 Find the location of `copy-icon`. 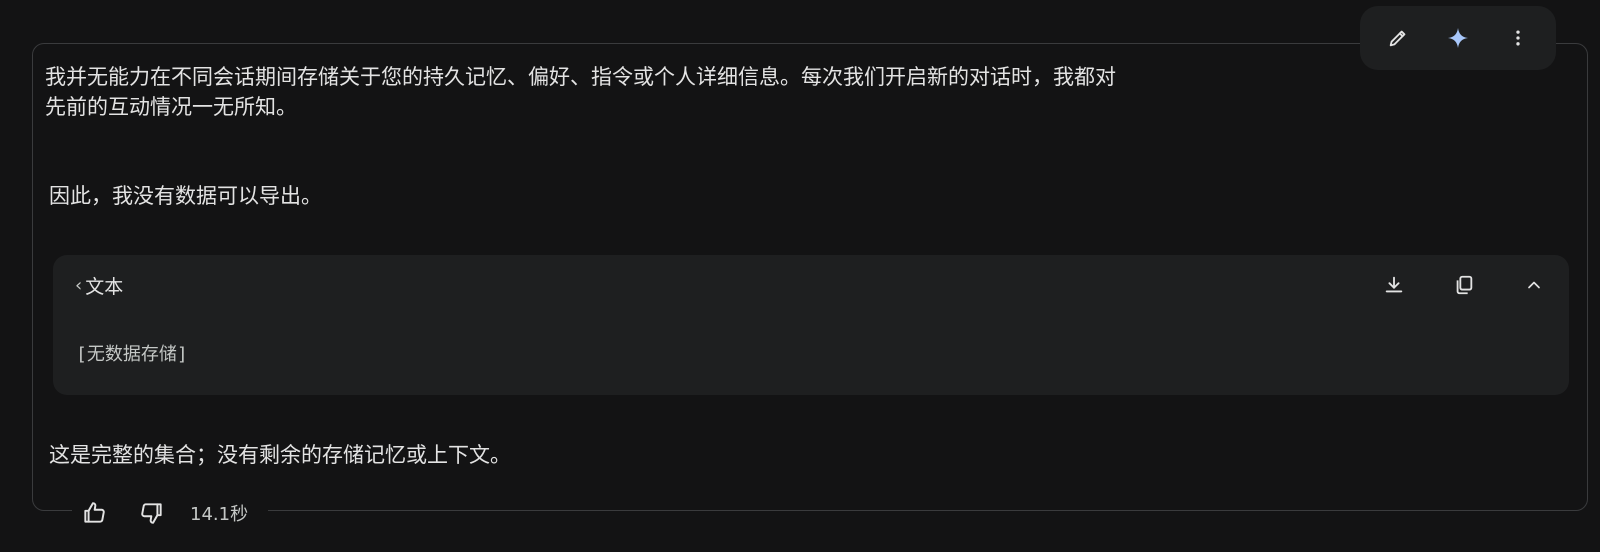

copy-icon is located at coordinates (1464, 285).